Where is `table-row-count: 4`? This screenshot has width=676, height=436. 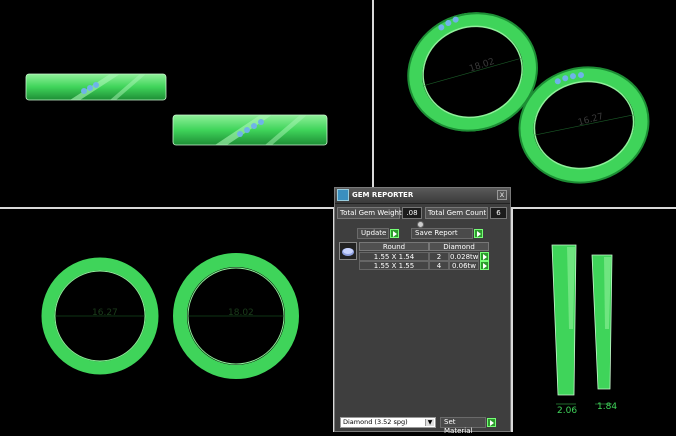
table-row-count: 4 is located at coordinates (439, 265).